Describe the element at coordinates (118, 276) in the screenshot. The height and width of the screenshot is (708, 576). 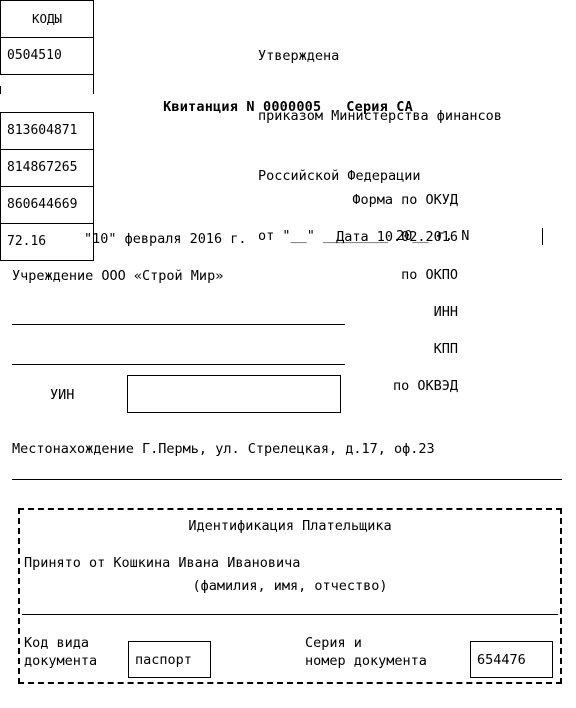
I see `institution-line: Учреждение ООО «Строй Мир»` at that location.